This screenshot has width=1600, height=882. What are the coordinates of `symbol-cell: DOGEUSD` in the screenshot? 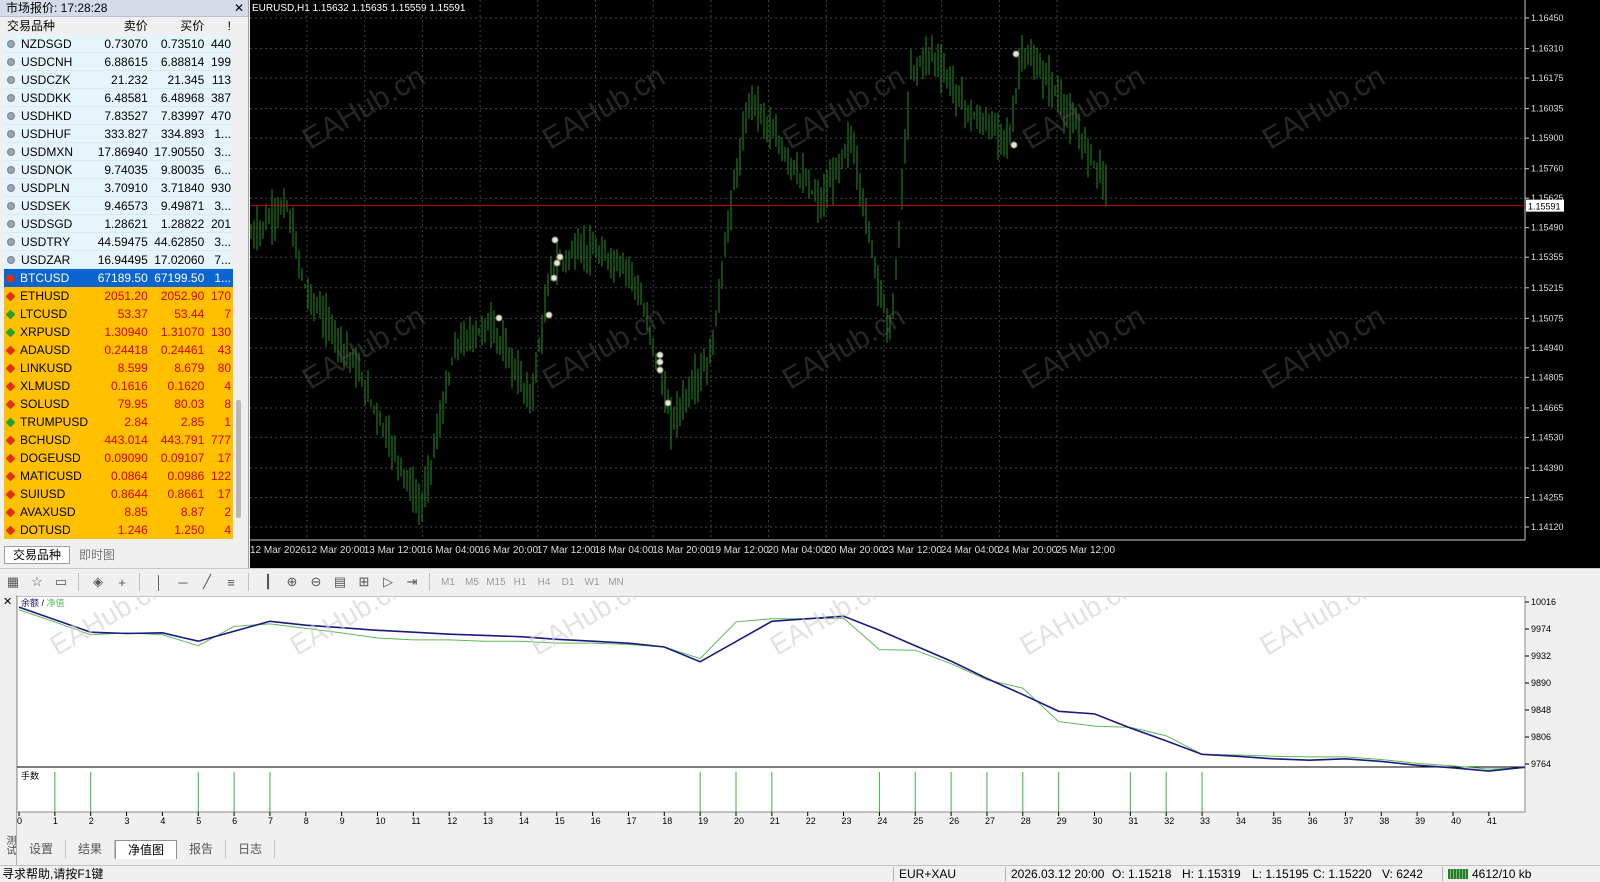 It's located at (48, 458).